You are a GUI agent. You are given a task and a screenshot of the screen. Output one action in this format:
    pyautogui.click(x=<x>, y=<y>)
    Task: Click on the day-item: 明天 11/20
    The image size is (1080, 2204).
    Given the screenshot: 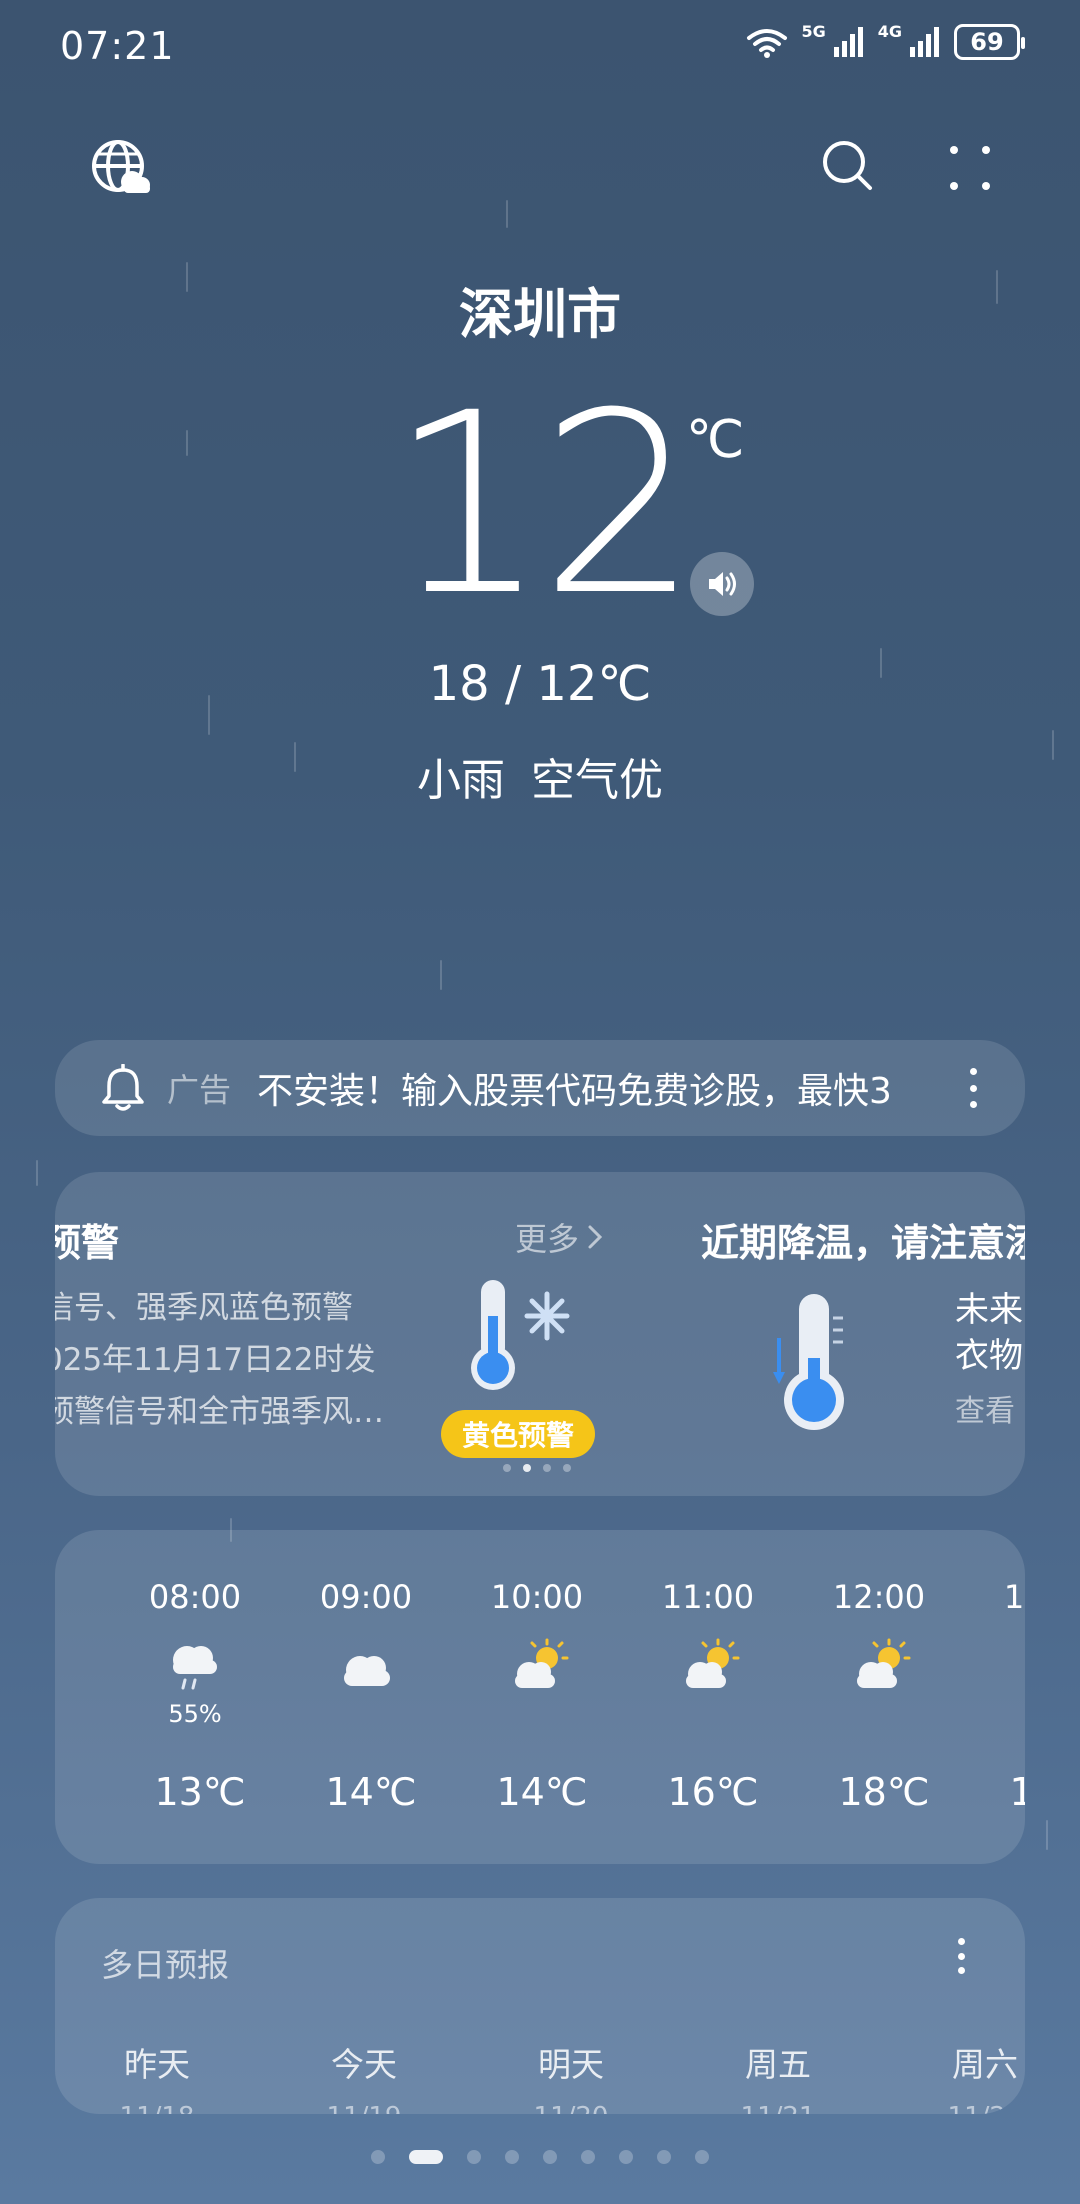 What is the action you would take?
    pyautogui.click(x=571, y=2076)
    